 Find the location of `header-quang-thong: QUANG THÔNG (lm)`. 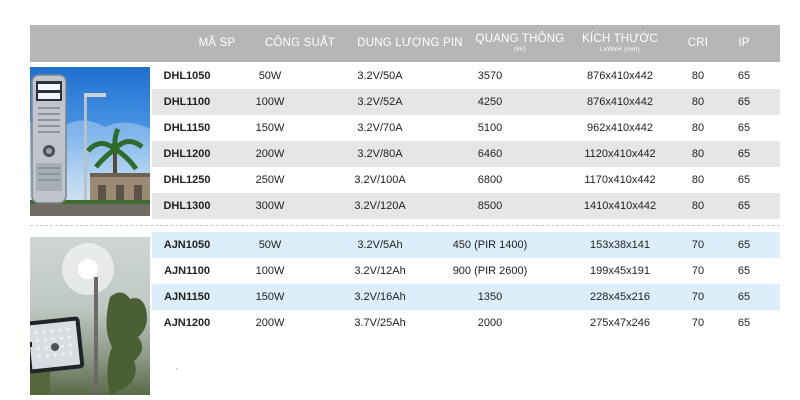

header-quang-thong: QUANG THÔNG (lm) is located at coordinates (520, 43).